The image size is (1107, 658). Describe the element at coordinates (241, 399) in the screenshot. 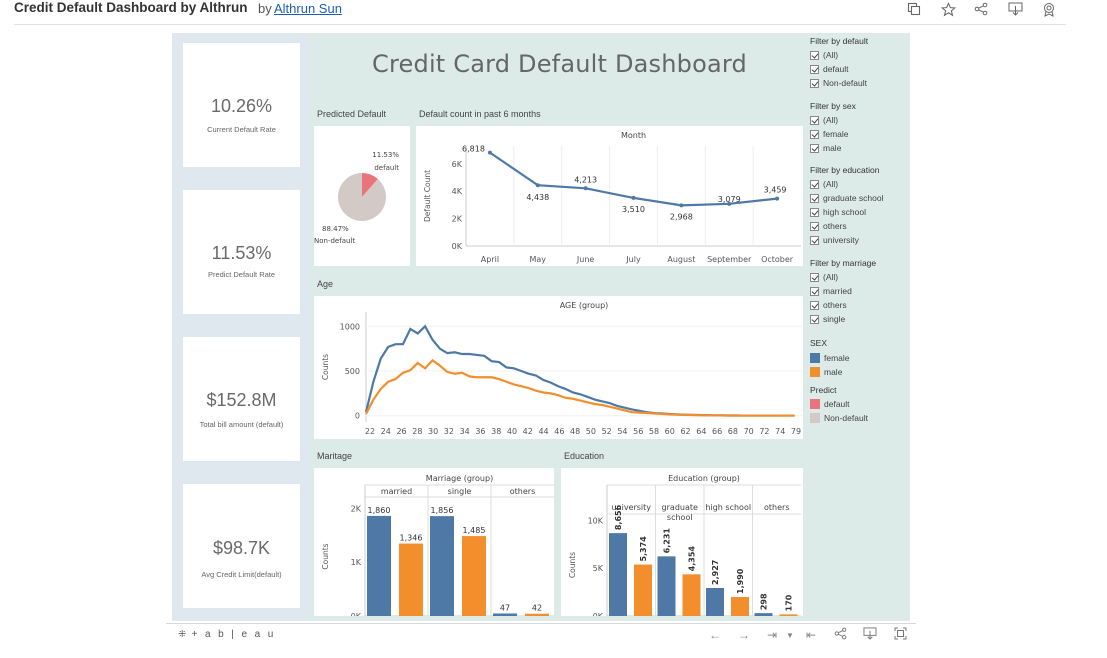

I see `kpi-card-total-bill: $152.8M Total bill amount (default)` at that location.